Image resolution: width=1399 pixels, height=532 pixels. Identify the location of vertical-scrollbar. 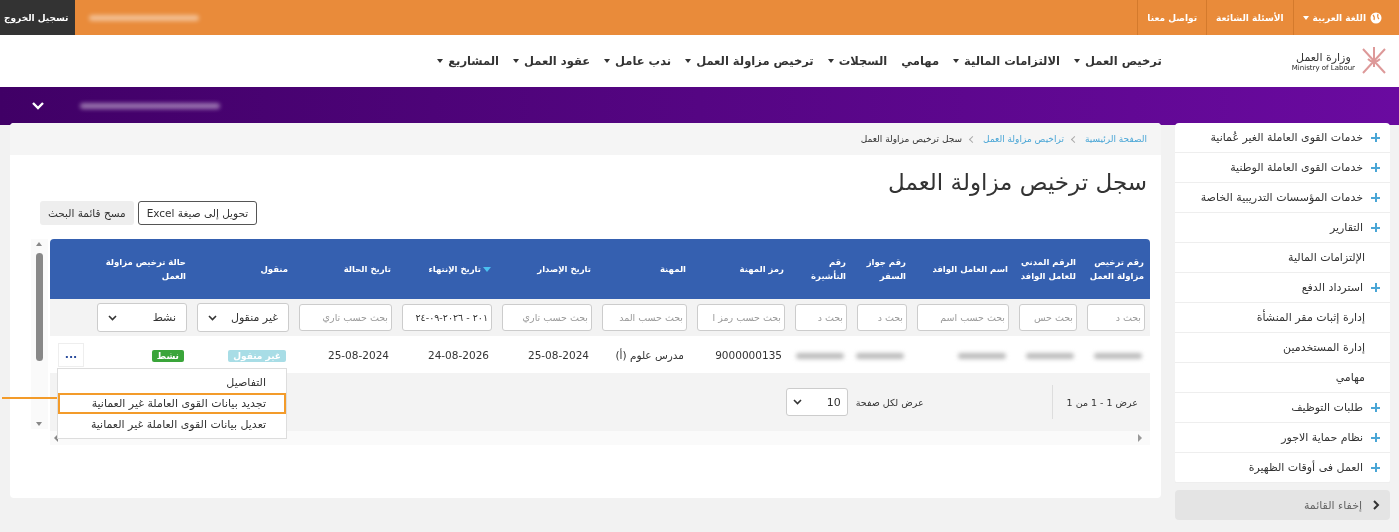
(39, 334).